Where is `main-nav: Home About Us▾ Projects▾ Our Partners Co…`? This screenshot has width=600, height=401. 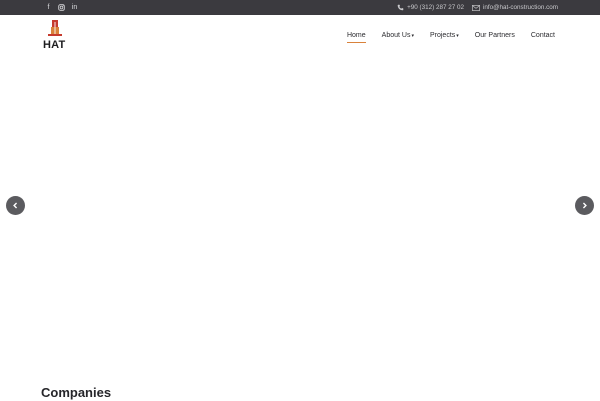 main-nav: Home About Us▾ Projects▾ Our Partners Co… is located at coordinates (443, 35).